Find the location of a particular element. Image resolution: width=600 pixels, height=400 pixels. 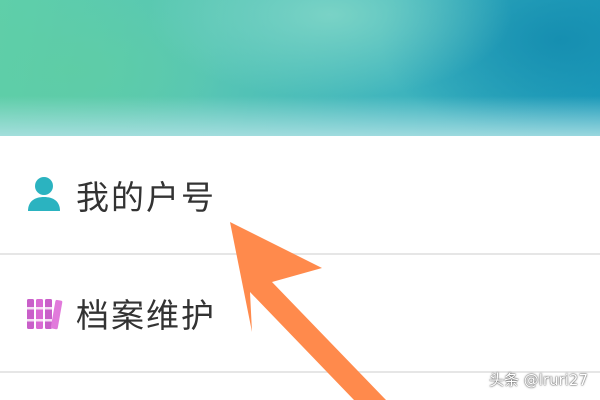

menu-item-label: 我的户号 is located at coordinates (146, 197).